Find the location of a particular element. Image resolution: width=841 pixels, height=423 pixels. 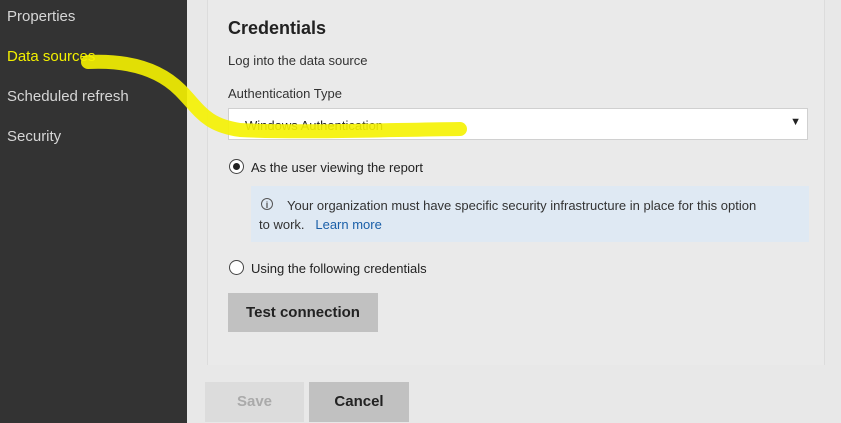

dropdown-arrow-icon: ▼ is located at coordinates (795, 122).